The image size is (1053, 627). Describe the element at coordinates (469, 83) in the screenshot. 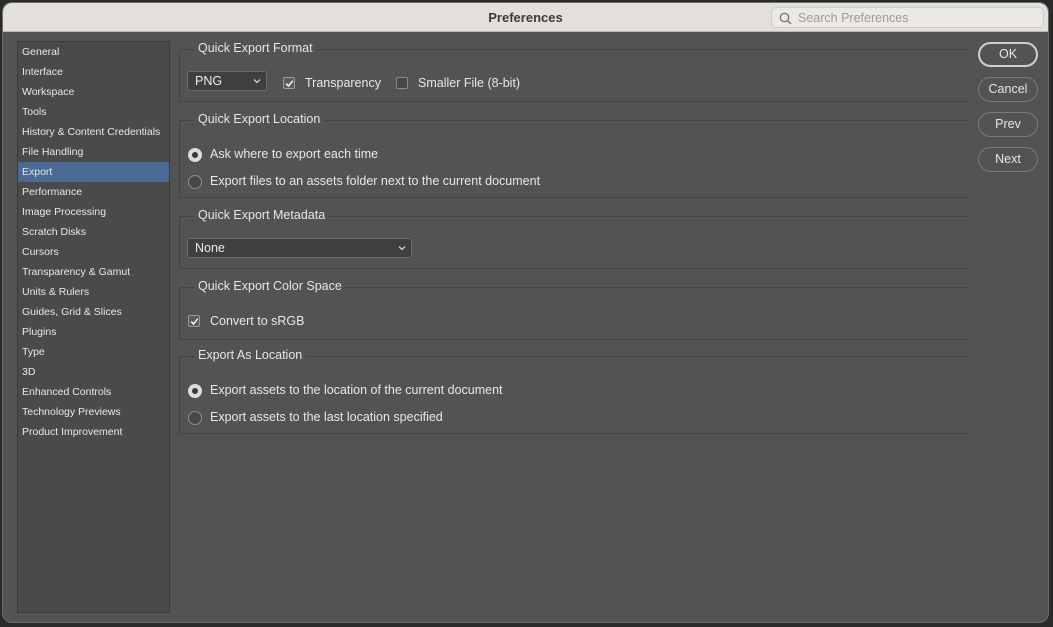

I see `smaller-file-label: Smaller File (8-bit)` at that location.